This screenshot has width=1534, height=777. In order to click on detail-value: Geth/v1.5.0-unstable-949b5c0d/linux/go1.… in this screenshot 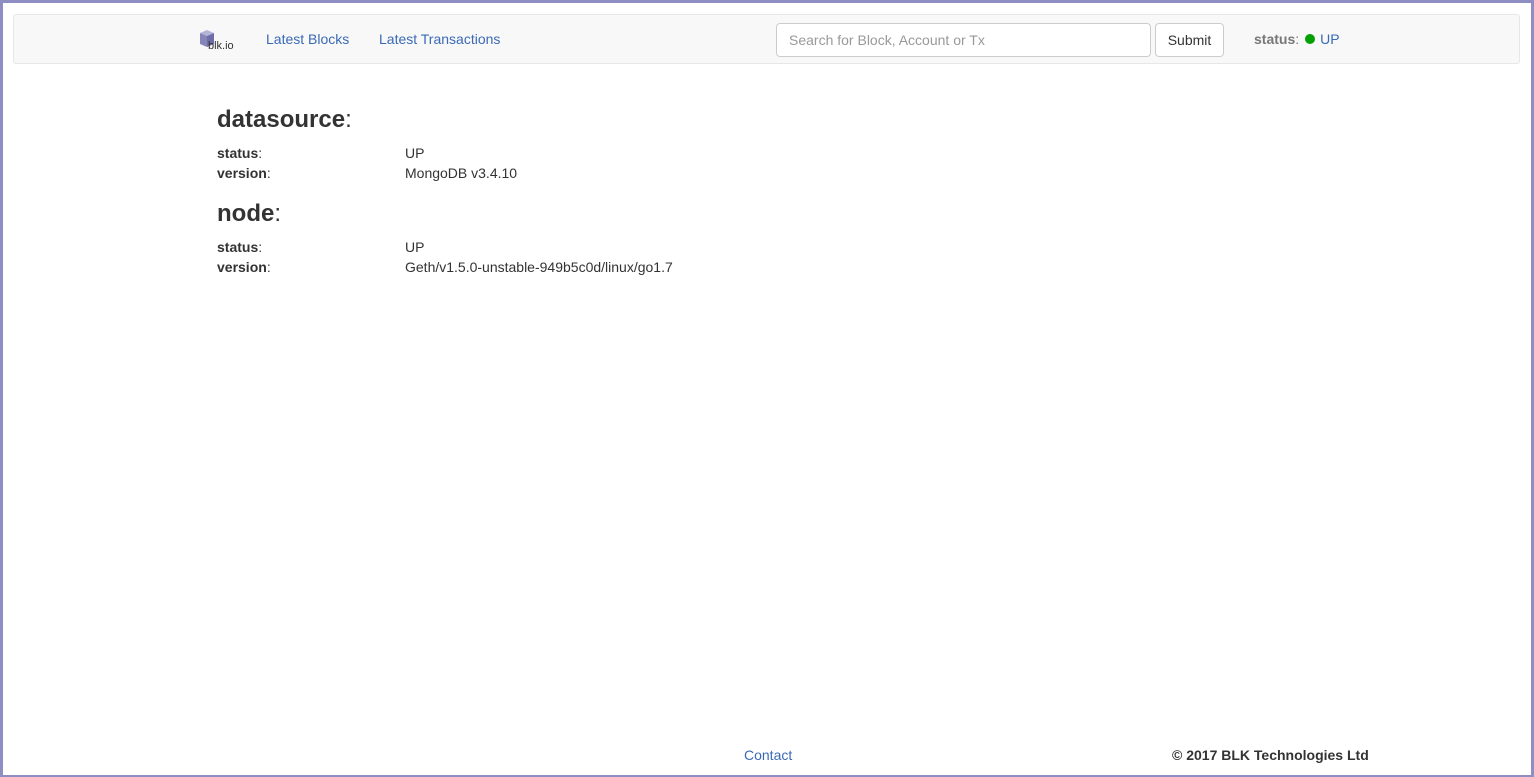, I will do `click(539, 267)`.